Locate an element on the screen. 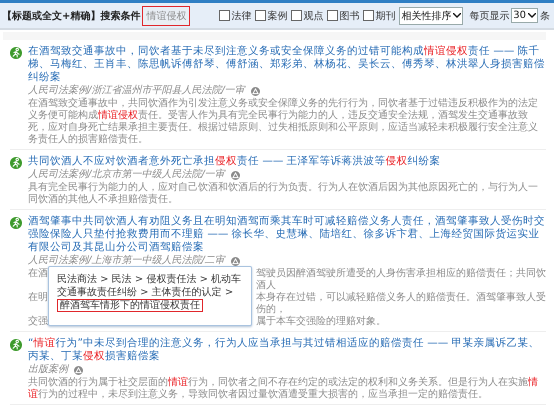 Image resolution: width=554 pixels, height=408 pixels. result-title-link: 酒驾肇事中共同饮酒人有劝阻义务且在明知酒驾而乘其车时可减轻赔偿义务人责任，酒驾肇事致人受伤时交强险保险人只垫付抢救费用而不理赔 —— 徐长华、史慧琳、陆培红、徐多诉卞君、上海经贸国际货运实业有限公司及其昆山分公司酒驾赔偿案 is located at coordinates (287, 234).